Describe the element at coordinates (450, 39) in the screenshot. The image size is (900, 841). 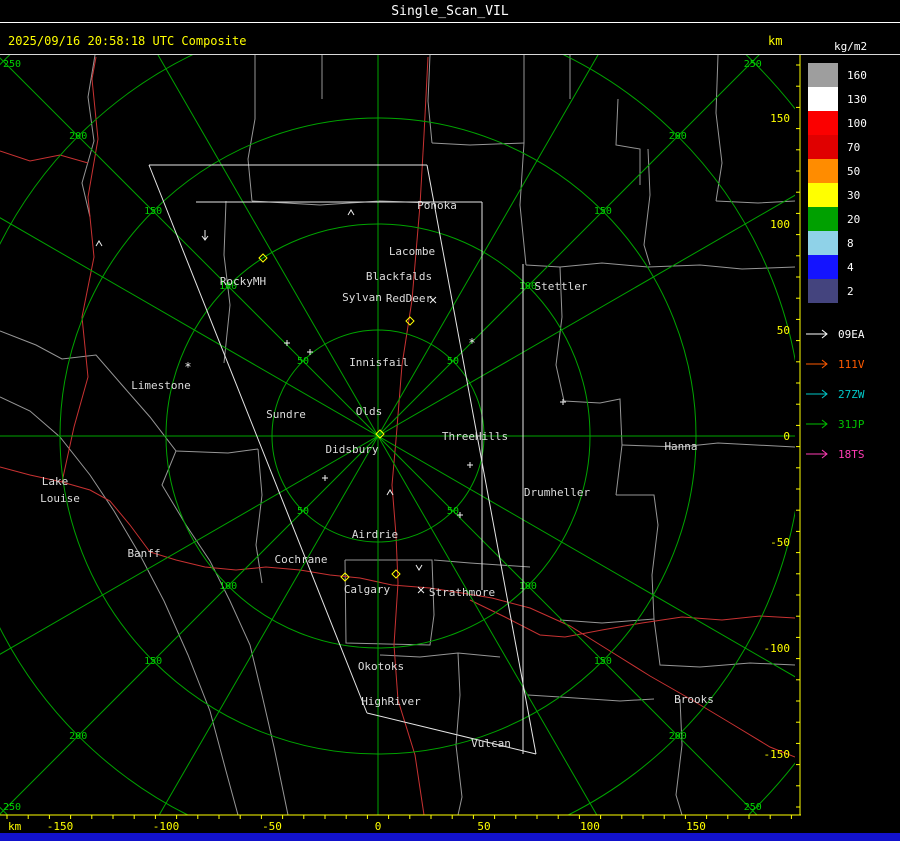
I see `info-bar: 2025/09/16 20:58:18 UTC Composite km` at that location.